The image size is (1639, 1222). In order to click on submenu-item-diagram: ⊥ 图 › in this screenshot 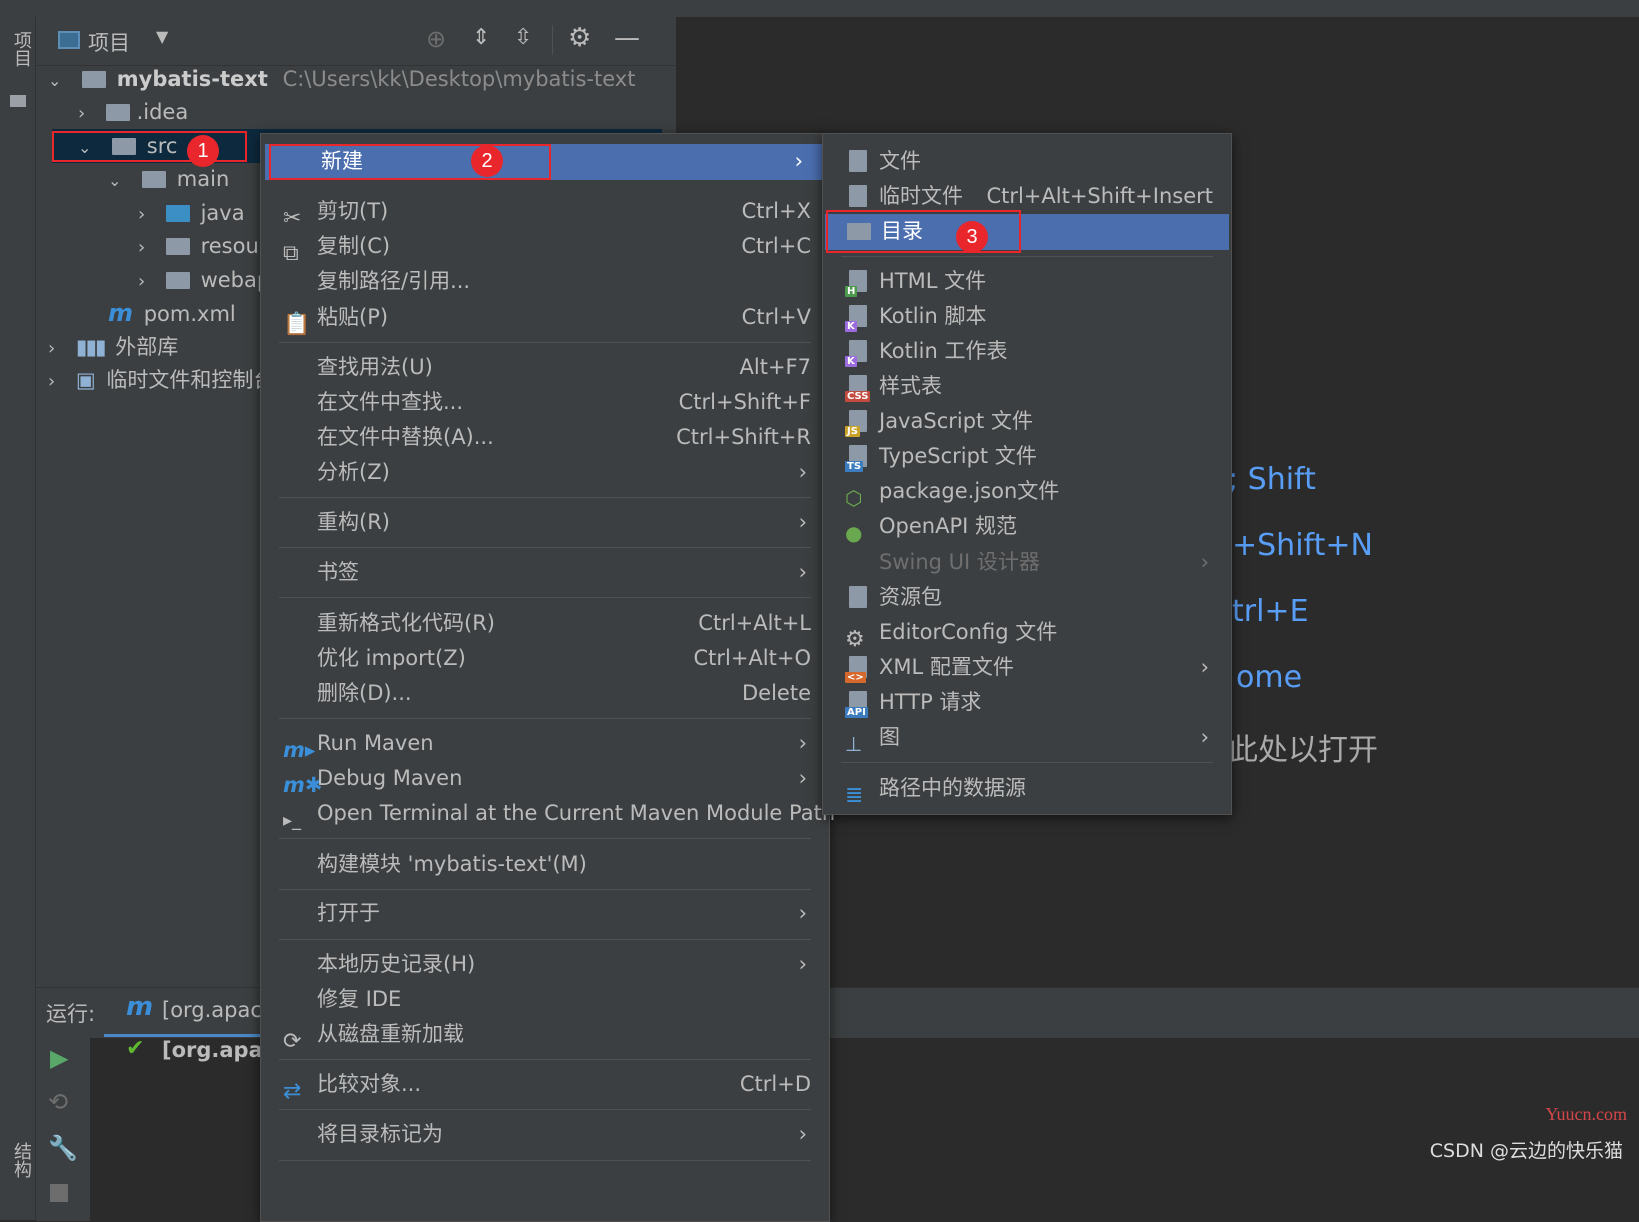, I will do `click(1027, 738)`.